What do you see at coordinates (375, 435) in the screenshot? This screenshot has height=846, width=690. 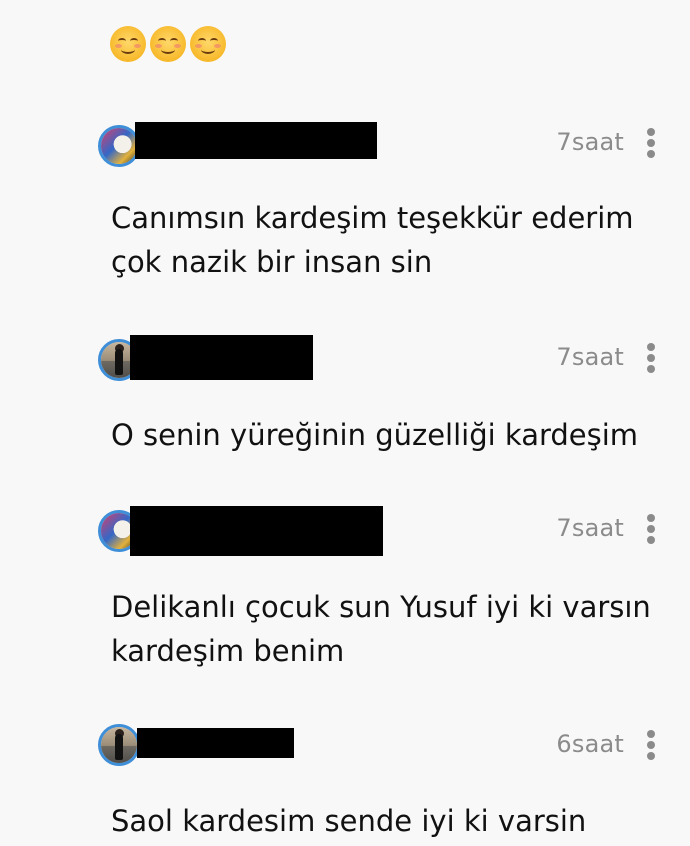 I see `comment-text-line: O senin yüreğinin güzelliği kardeşim` at bounding box center [375, 435].